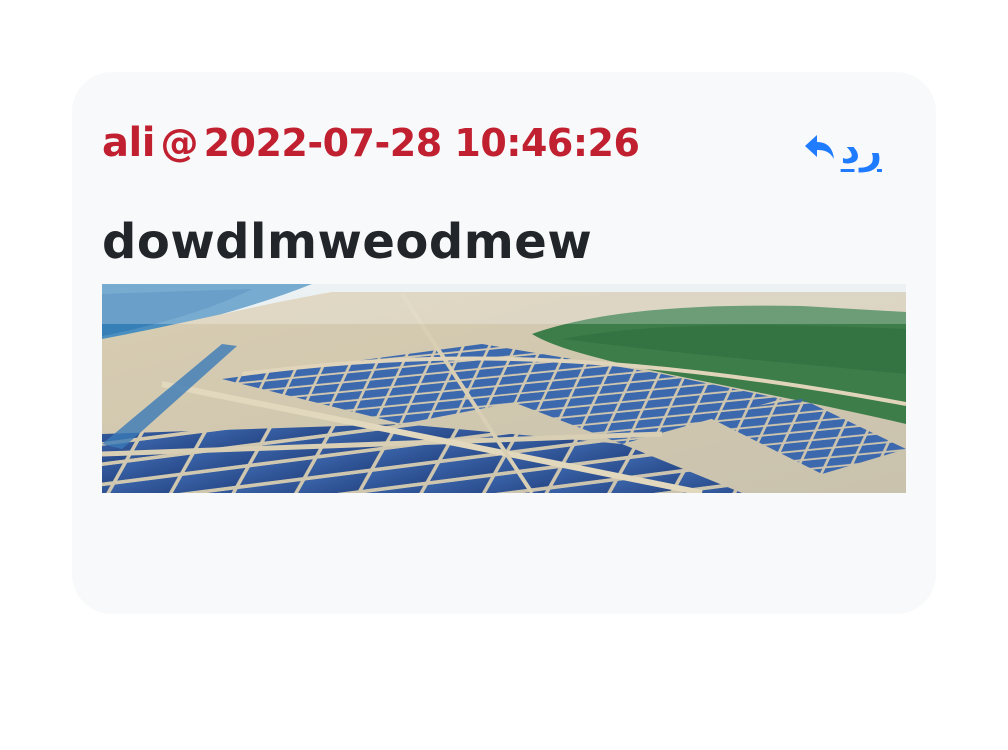 The height and width of the screenshot is (750, 1008). I want to click on reply-arrow-icon, so click(821, 148).